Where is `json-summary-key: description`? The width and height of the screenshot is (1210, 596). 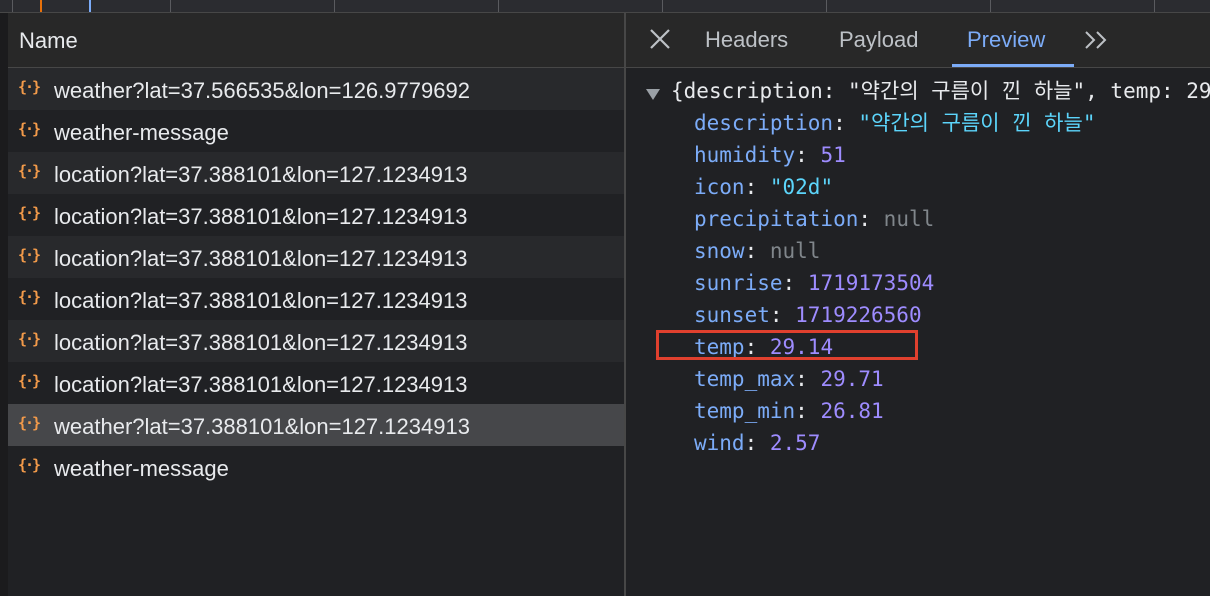
json-summary-key: description is located at coordinates (753, 91).